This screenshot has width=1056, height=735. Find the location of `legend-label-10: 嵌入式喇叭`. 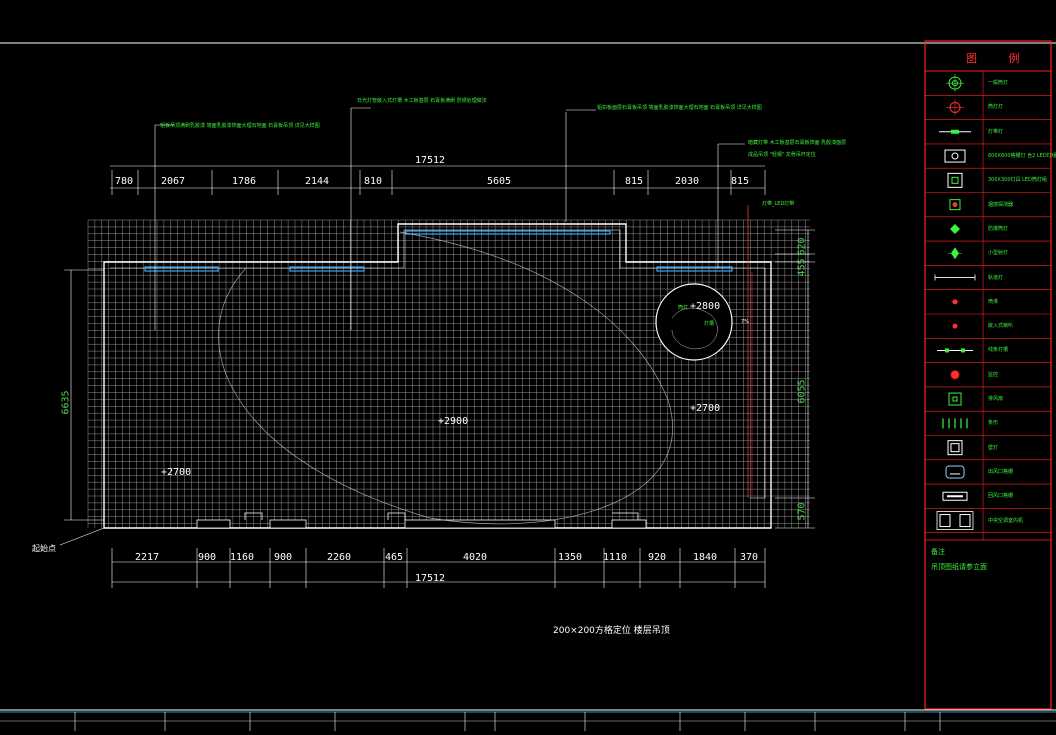

legend-label-10: 嵌入式喇叭 is located at coordinates (1001, 326).